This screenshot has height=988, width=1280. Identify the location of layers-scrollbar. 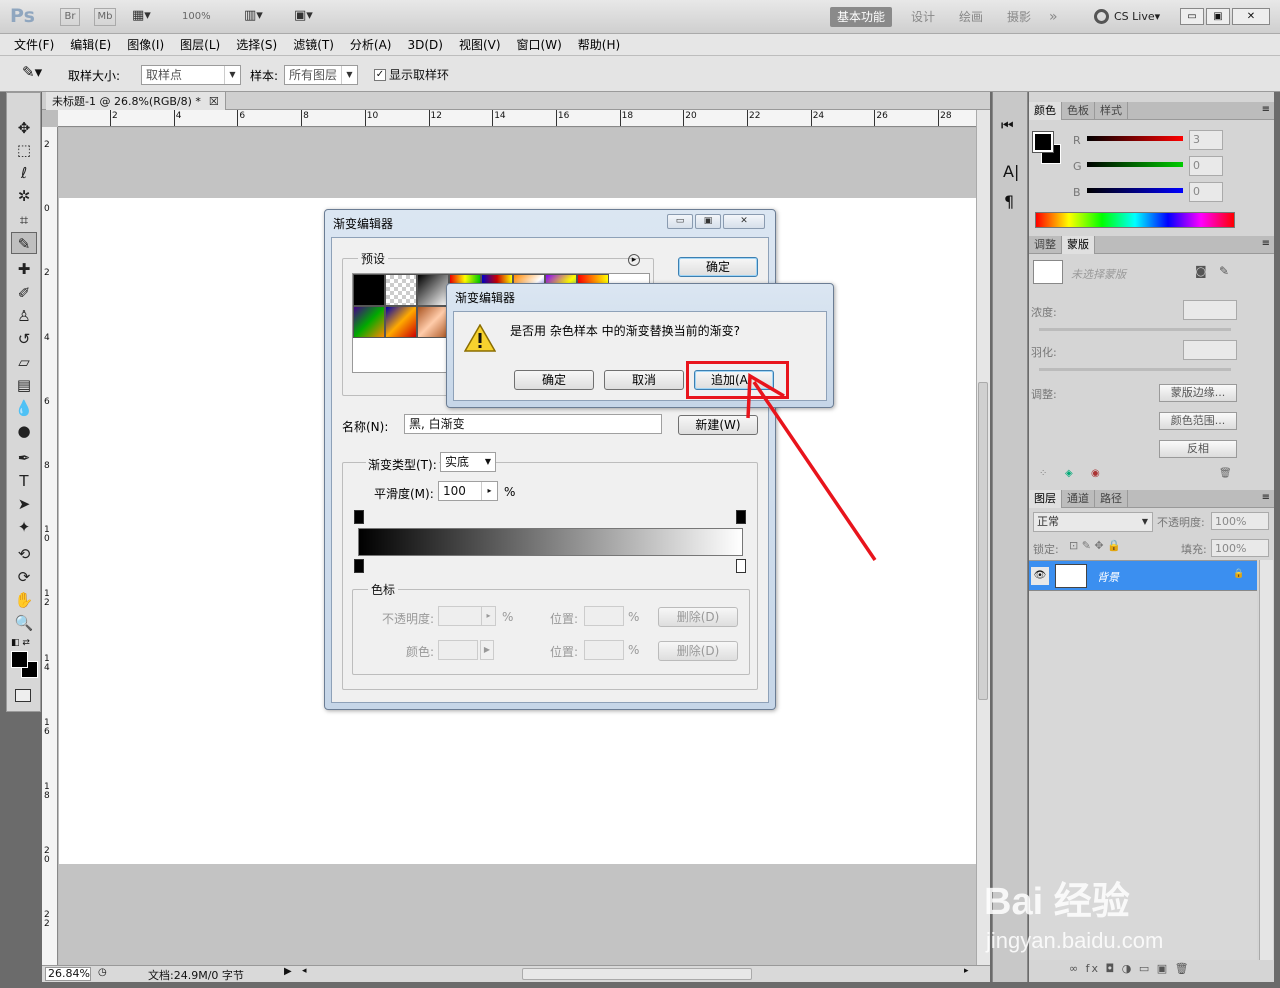
(1266, 760).